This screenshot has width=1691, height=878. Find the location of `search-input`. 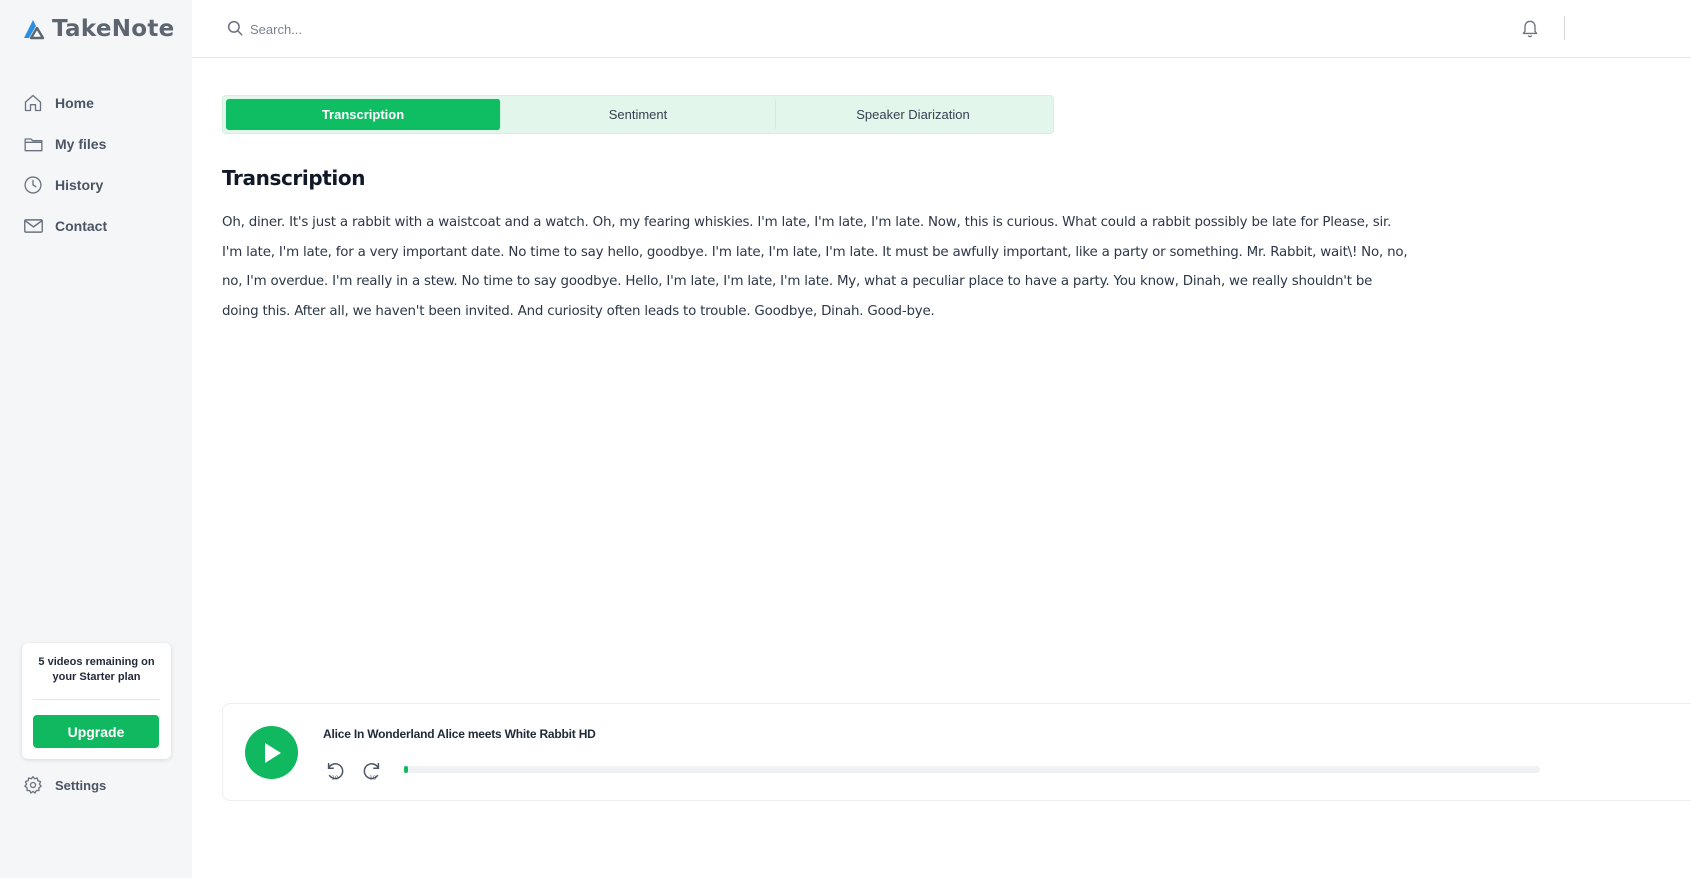

search-input is located at coordinates (500, 29).